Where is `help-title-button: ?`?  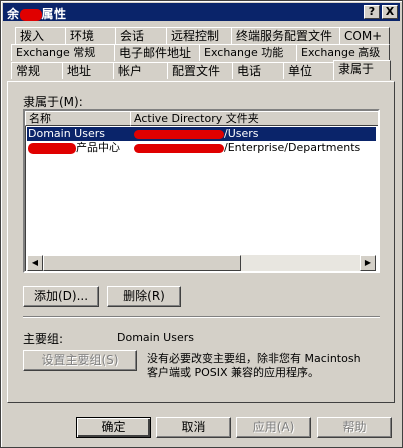 help-title-button: ? is located at coordinates (372, 12).